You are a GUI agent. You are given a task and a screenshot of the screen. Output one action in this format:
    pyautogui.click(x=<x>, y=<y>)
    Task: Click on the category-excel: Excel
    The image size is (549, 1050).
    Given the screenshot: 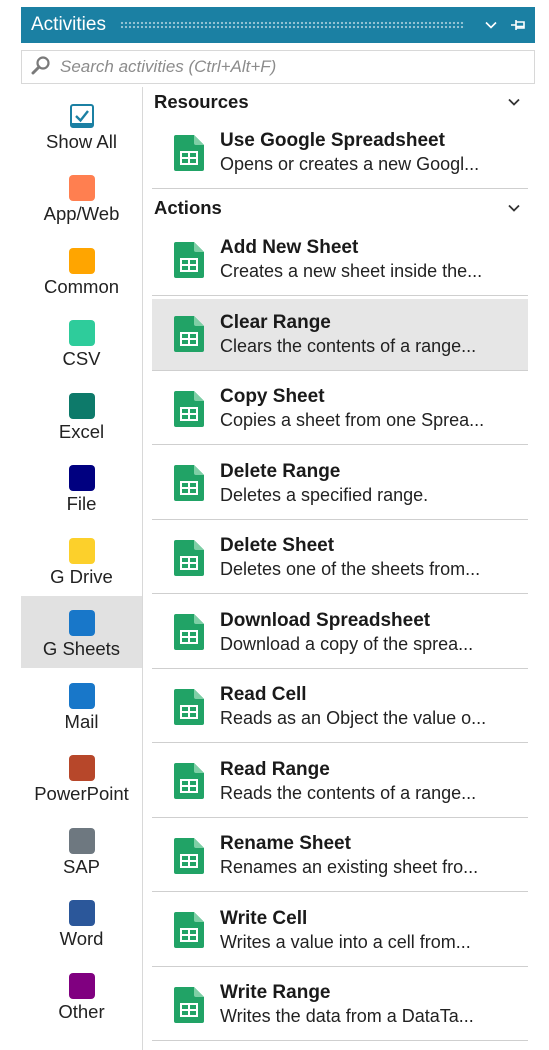 What is the action you would take?
    pyautogui.click(x=81, y=415)
    